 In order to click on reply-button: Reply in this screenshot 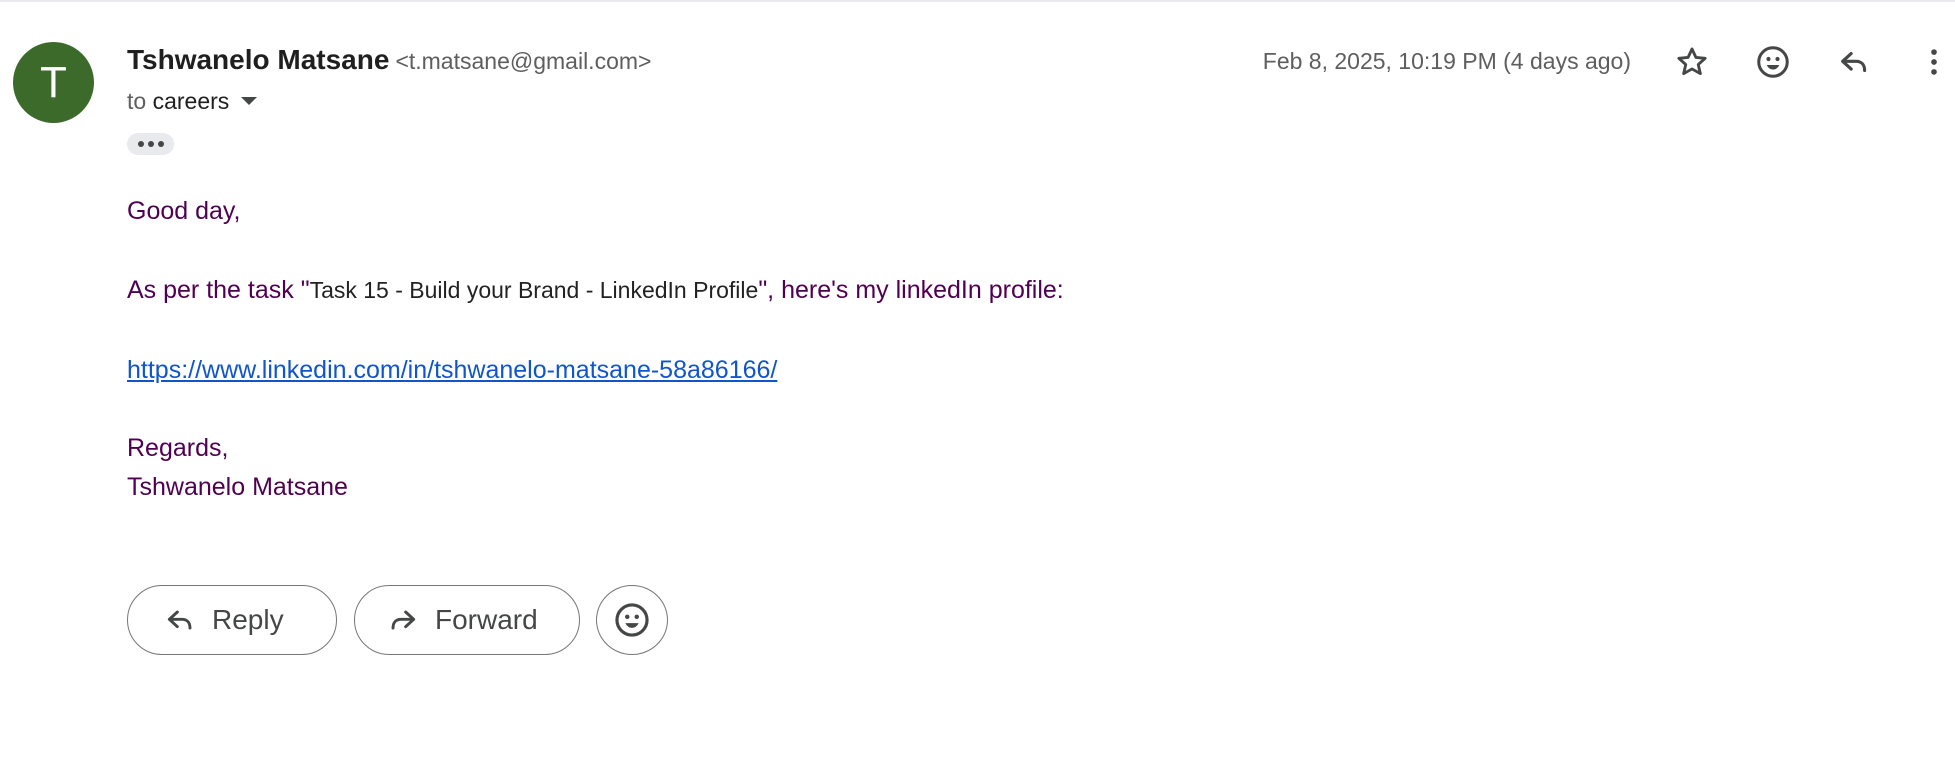, I will do `click(232, 620)`.